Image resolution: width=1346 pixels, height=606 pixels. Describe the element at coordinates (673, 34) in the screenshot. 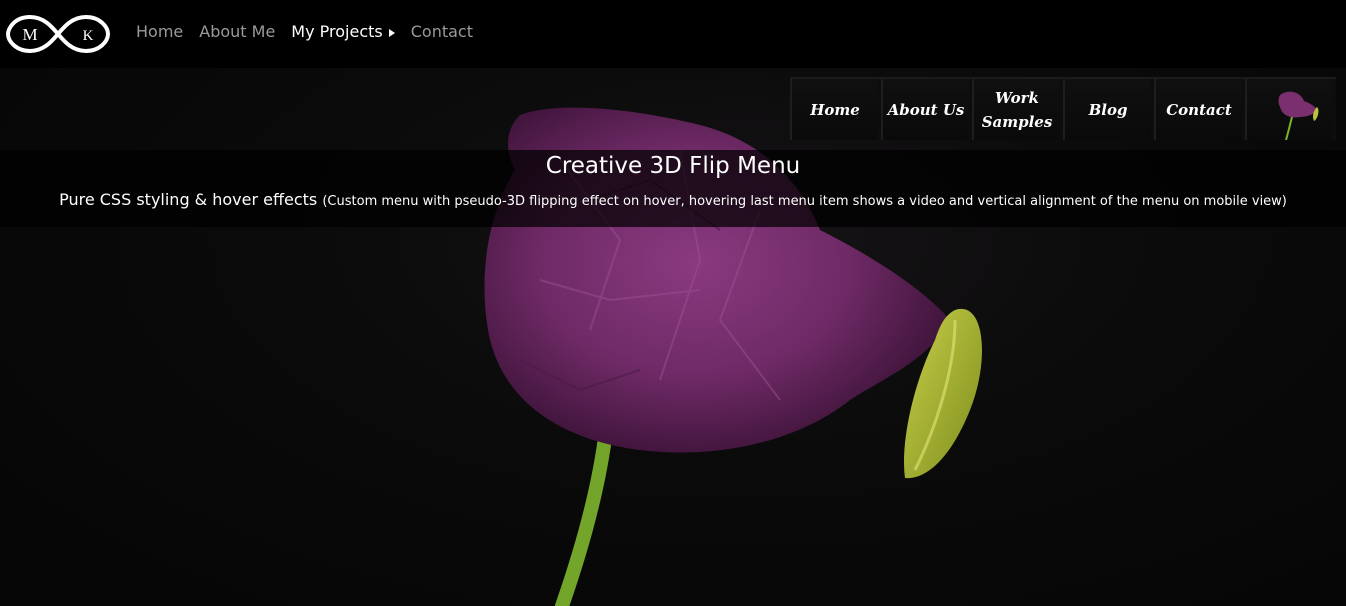

I see `top-navbar: M K Home About Me My Projects Contact` at that location.